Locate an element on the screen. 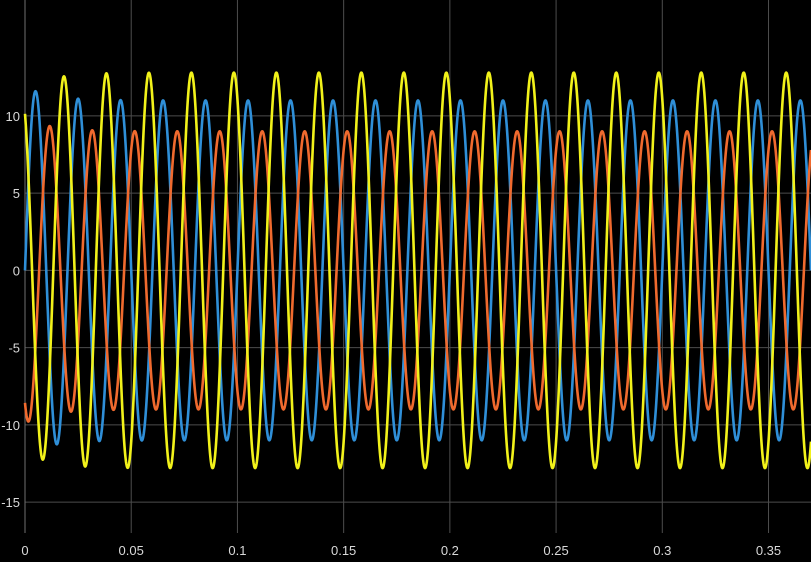  x-tick-label: 0.35 is located at coordinates (768, 550).